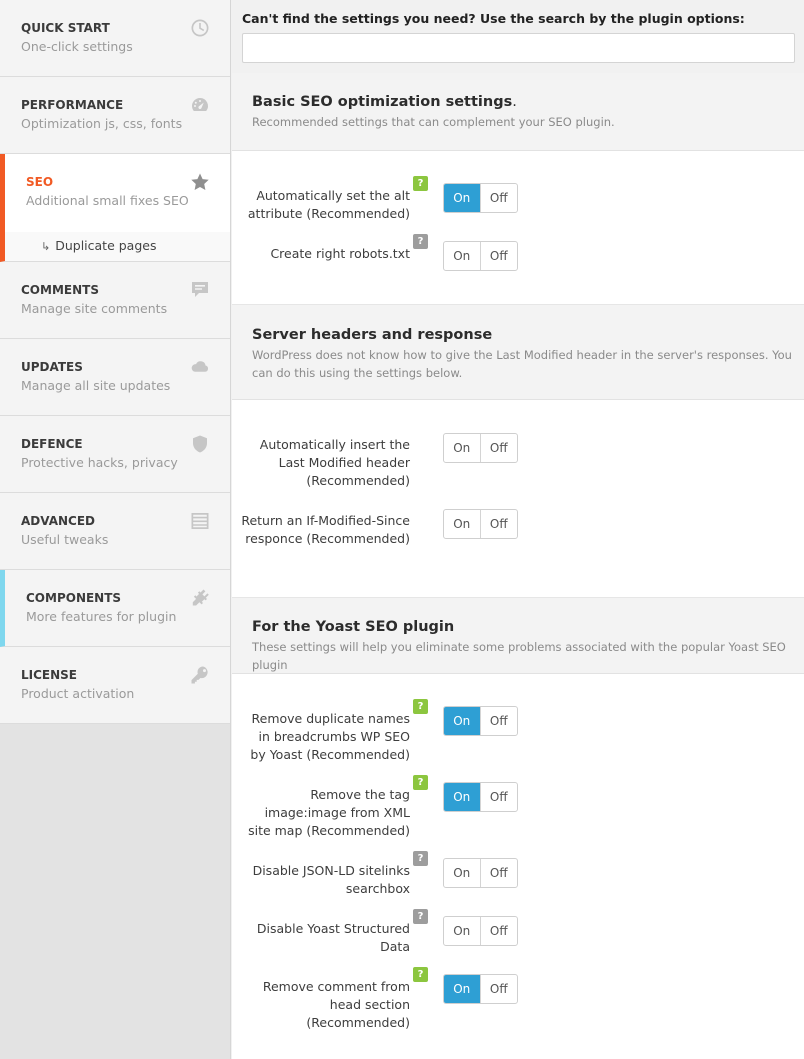 The width and height of the screenshot is (804, 1059). I want to click on sidebar-item-desc: One-click settings, so click(77, 46).